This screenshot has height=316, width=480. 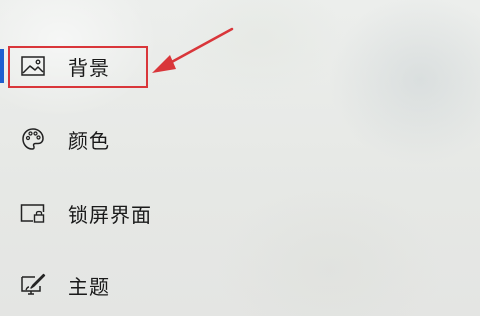 I want to click on annotation-highlight-box, so click(x=78, y=67).